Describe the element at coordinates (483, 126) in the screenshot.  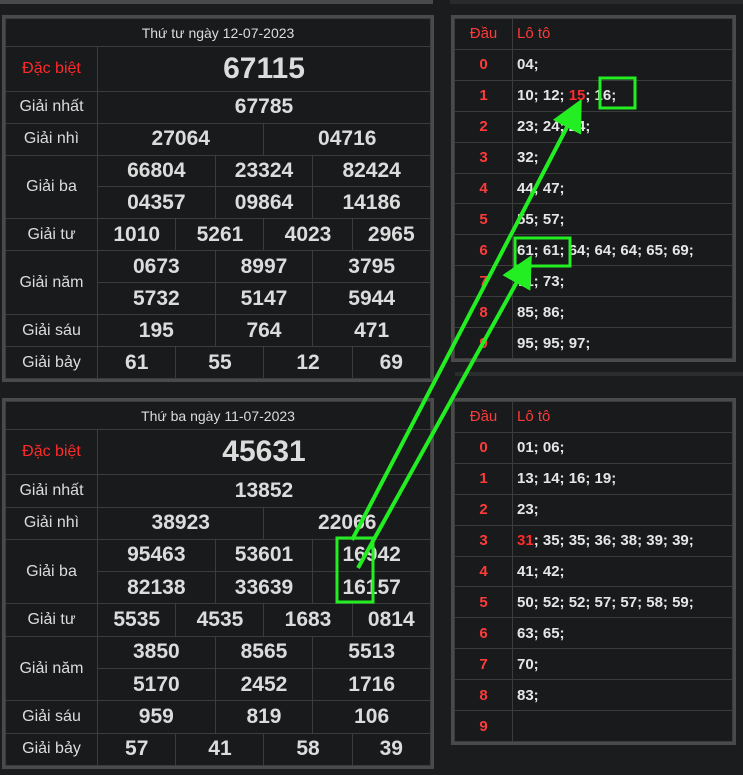
I see `loto-head-digit: 2` at that location.